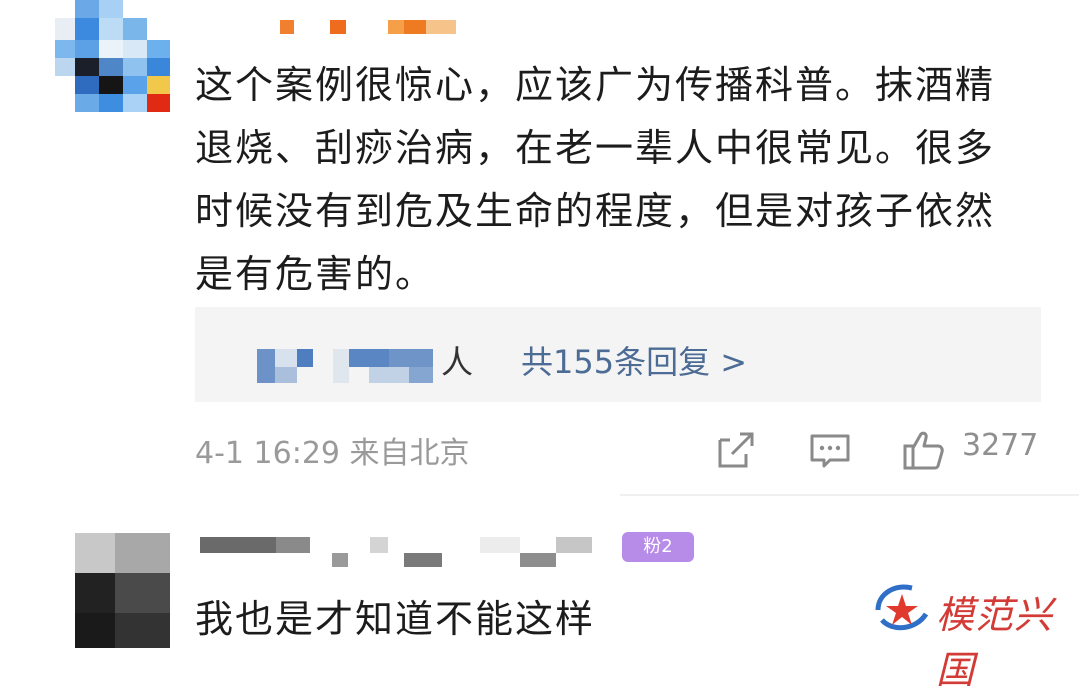  I want to click on reply-usernames, so click(357, 371).